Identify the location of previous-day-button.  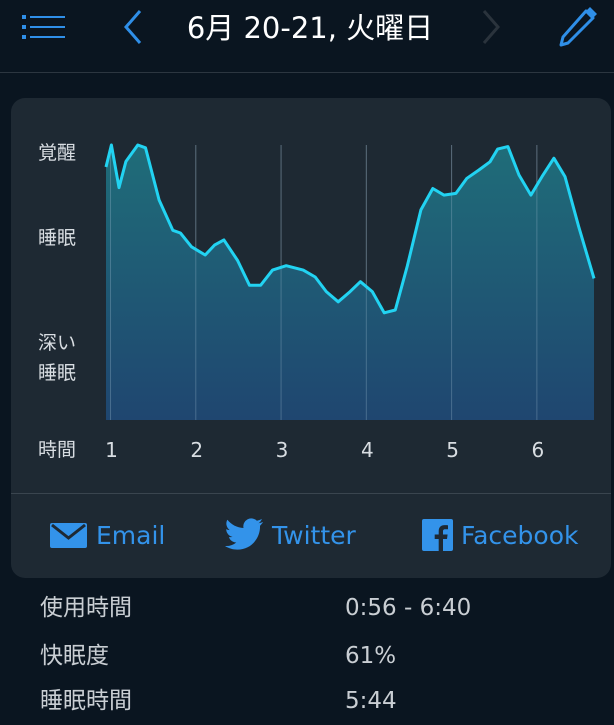
(135, 28).